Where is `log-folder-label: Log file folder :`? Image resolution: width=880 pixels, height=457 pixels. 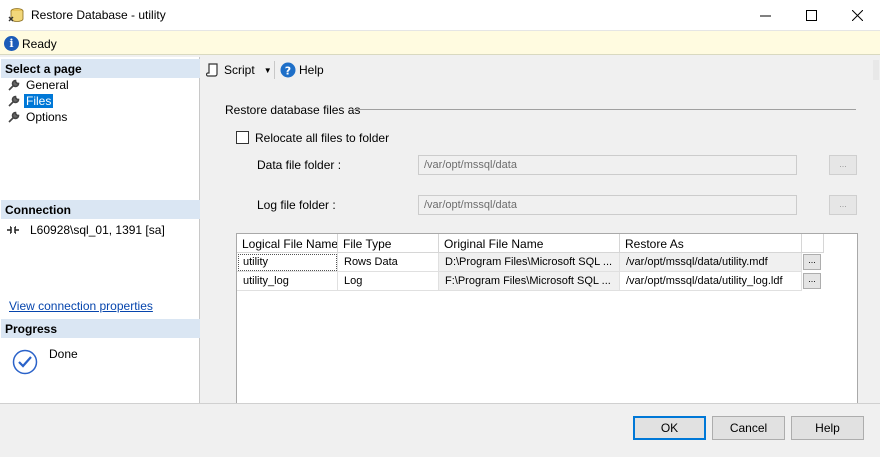
log-folder-label: Log file folder : is located at coordinates (296, 205).